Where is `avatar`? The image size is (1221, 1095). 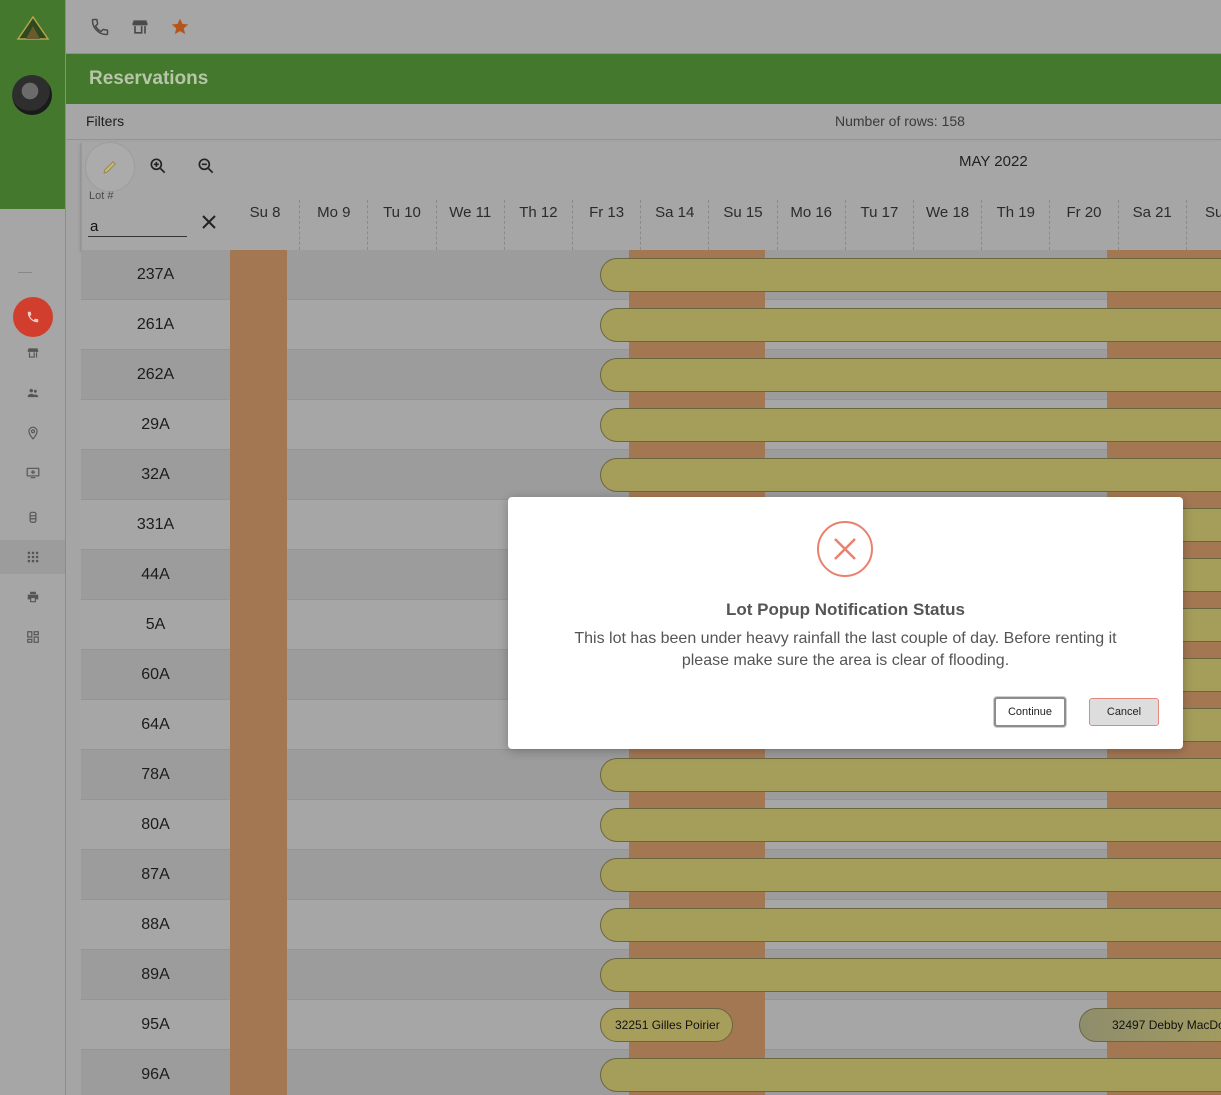 avatar is located at coordinates (32, 95).